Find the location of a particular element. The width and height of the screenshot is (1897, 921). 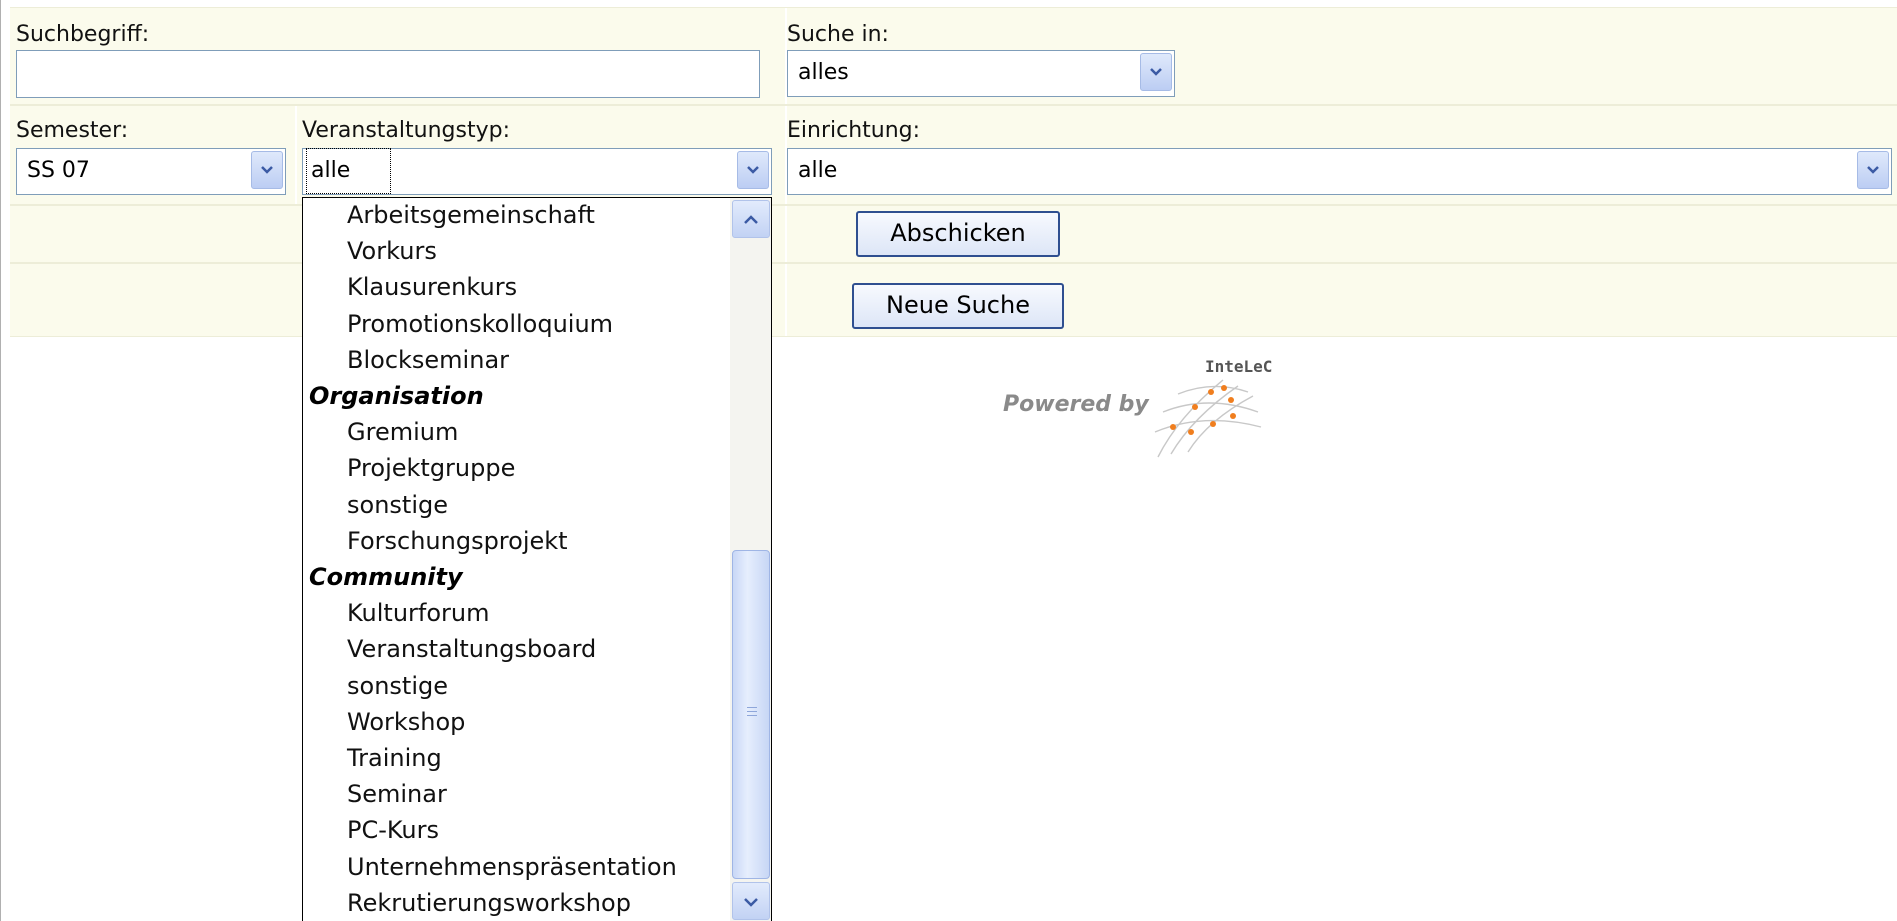

dropdown-option: Veranstaltungsboard is located at coordinates (471, 649).